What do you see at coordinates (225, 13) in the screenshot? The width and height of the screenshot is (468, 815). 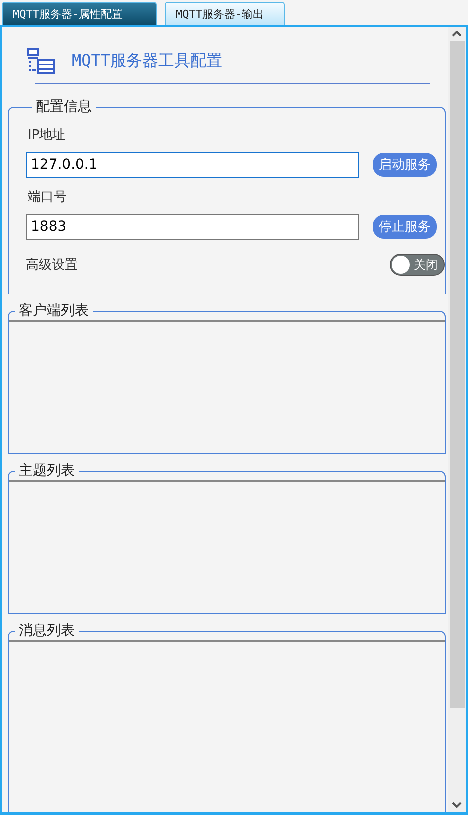 I see `tab: MQTT服务器-输出` at bounding box center [225, 13].